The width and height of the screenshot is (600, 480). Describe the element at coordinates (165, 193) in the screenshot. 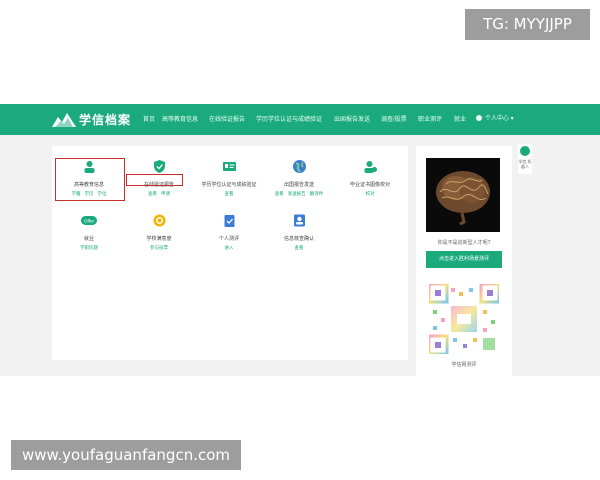

I see `service-link: 申请` at that location.